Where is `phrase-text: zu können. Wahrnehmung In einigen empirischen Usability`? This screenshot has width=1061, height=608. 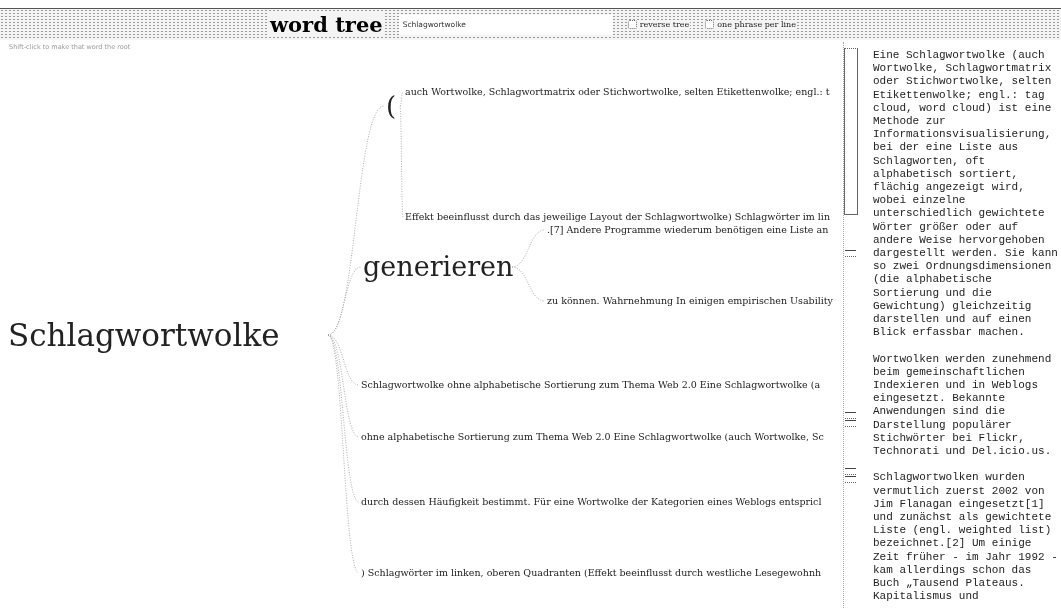 phrase-text: zu können. Wahrnehmung In einigen empirischen Usability is located at coordinates (690, 301).